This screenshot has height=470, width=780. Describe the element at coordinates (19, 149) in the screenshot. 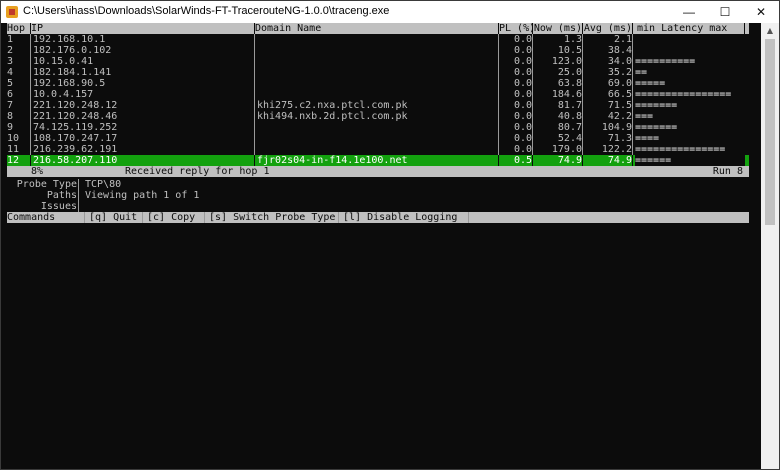

I see `cell-hop: 11` at that location.